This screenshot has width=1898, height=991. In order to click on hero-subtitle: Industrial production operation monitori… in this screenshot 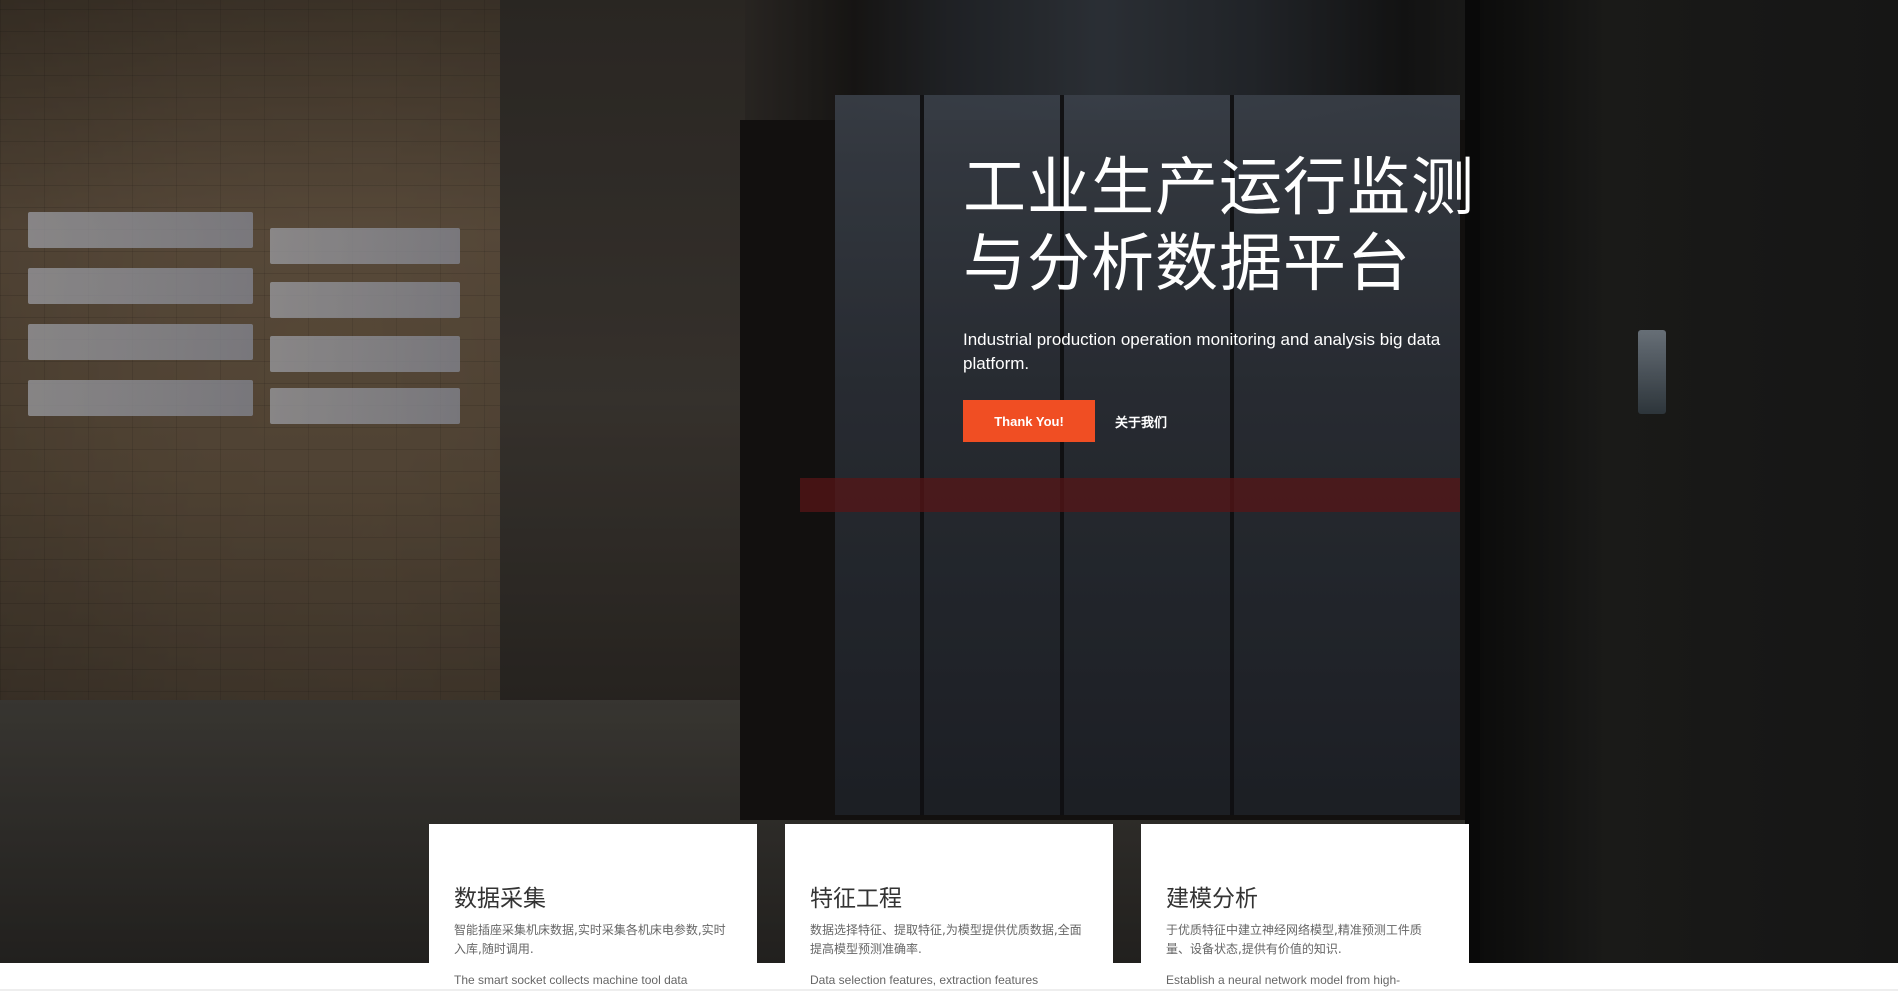, I will do `click(1202, 351)`.